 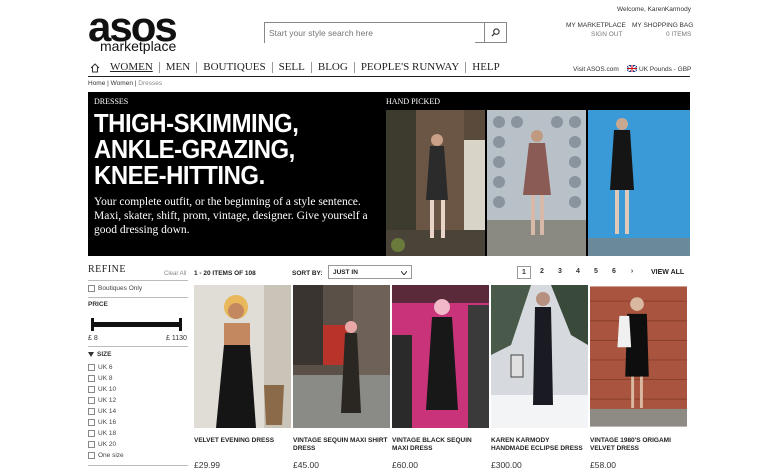 I want to click on my-shopping-bag-link: MY SHOPPING BAG, so click(x=662, y=25).